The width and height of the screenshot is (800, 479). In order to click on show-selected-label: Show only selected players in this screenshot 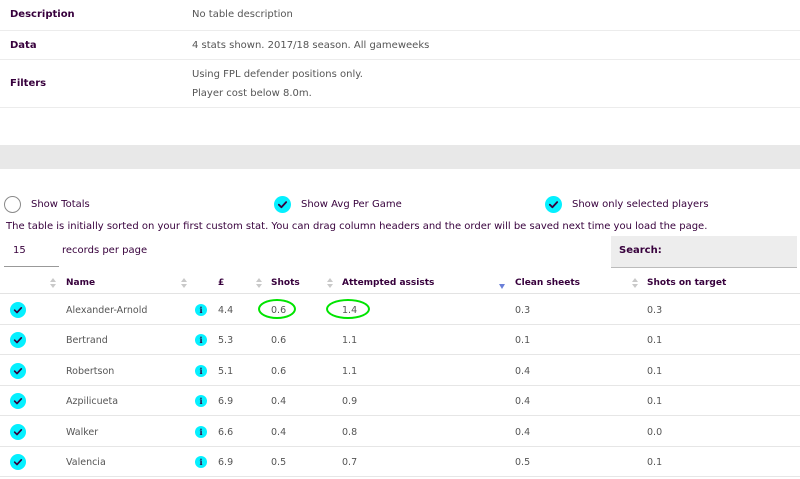, I will do `click(640, 204)`.